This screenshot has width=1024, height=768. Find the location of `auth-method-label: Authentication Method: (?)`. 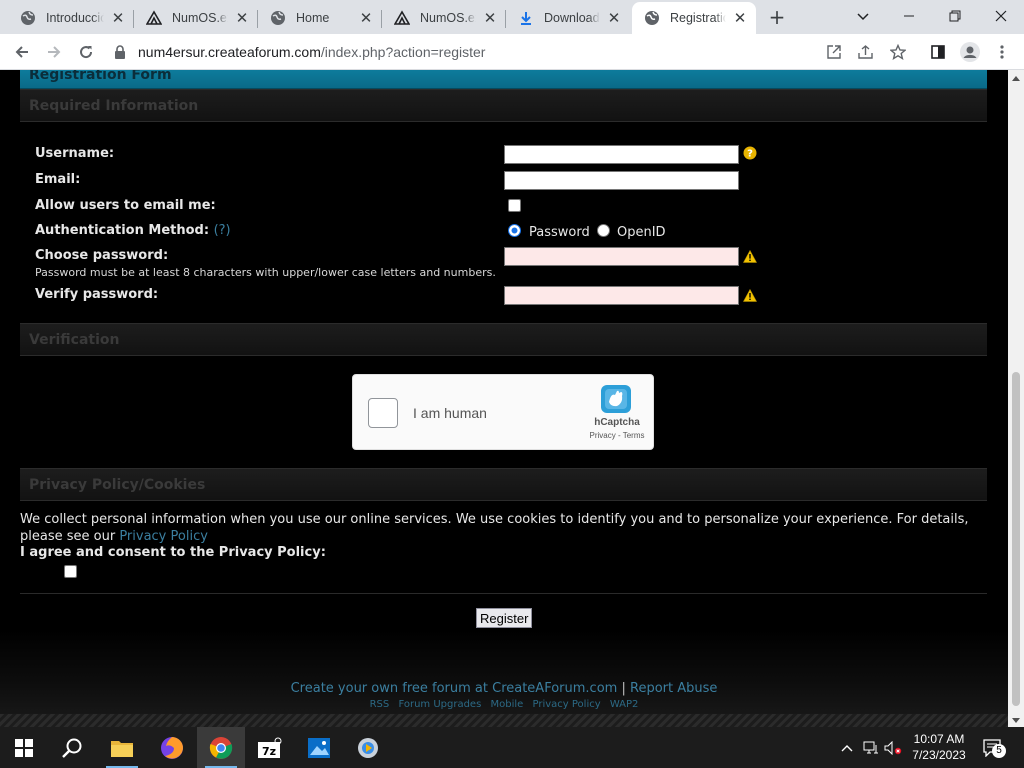

auth-method-label: Authentication Method: (?) is located at coordinates (133, 230).